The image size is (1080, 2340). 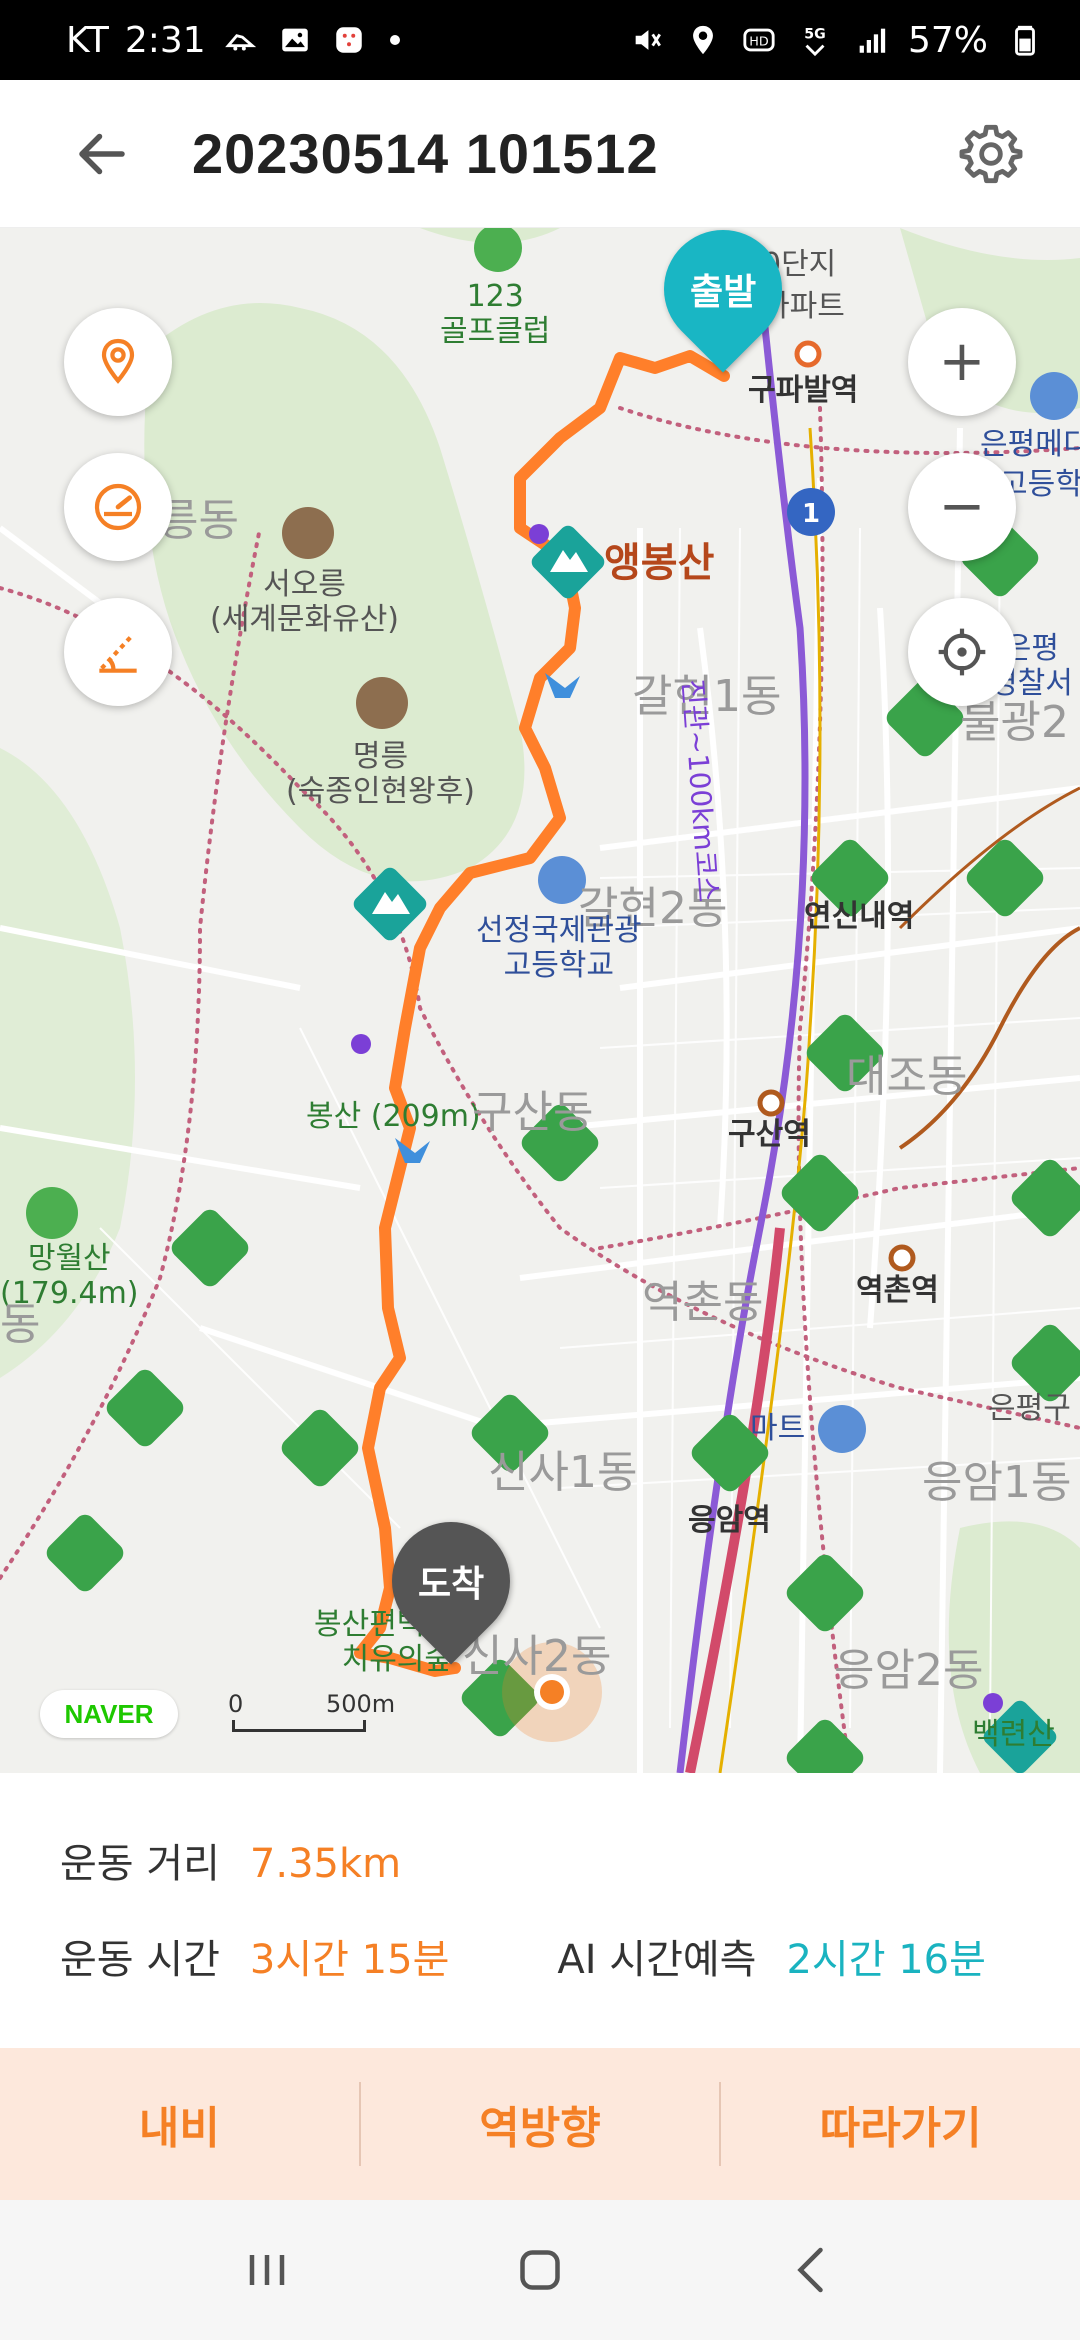 I want to click on school-label: 은평메디, so click(x=1030, y=444).